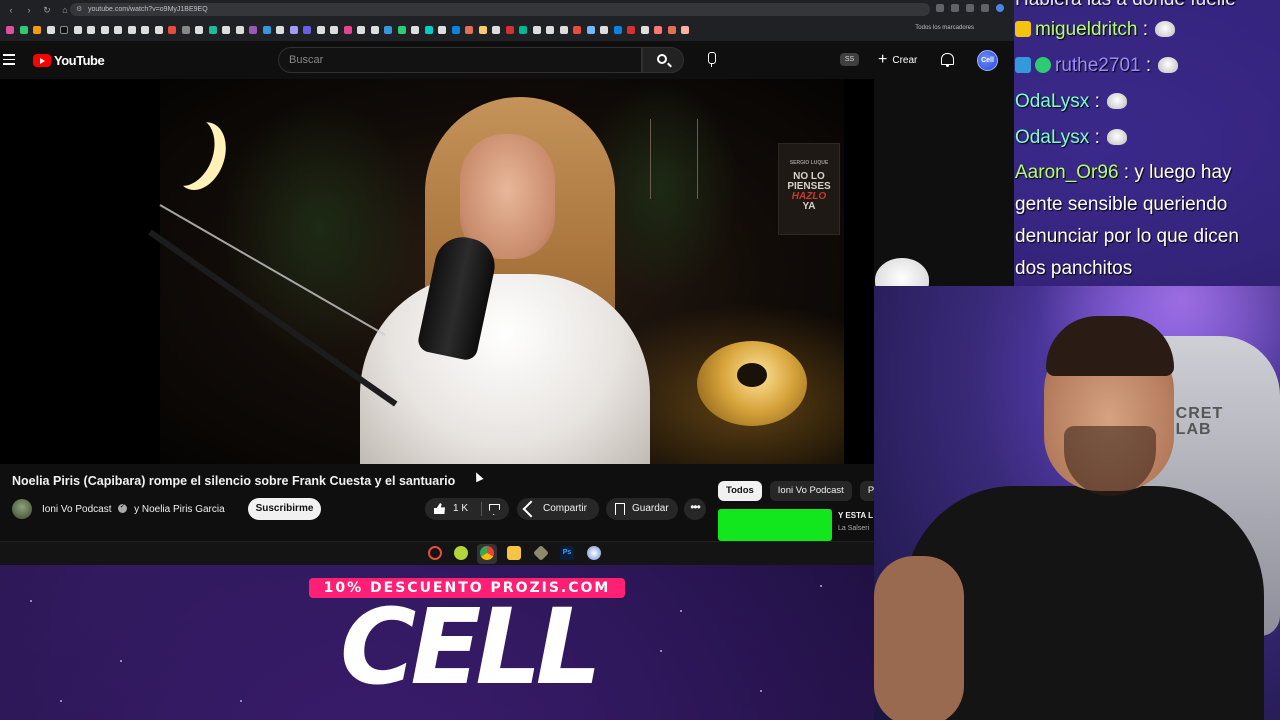 The image size is (1280, 720). I want to click on photoshop-icon: Ps, so click(567, 553).